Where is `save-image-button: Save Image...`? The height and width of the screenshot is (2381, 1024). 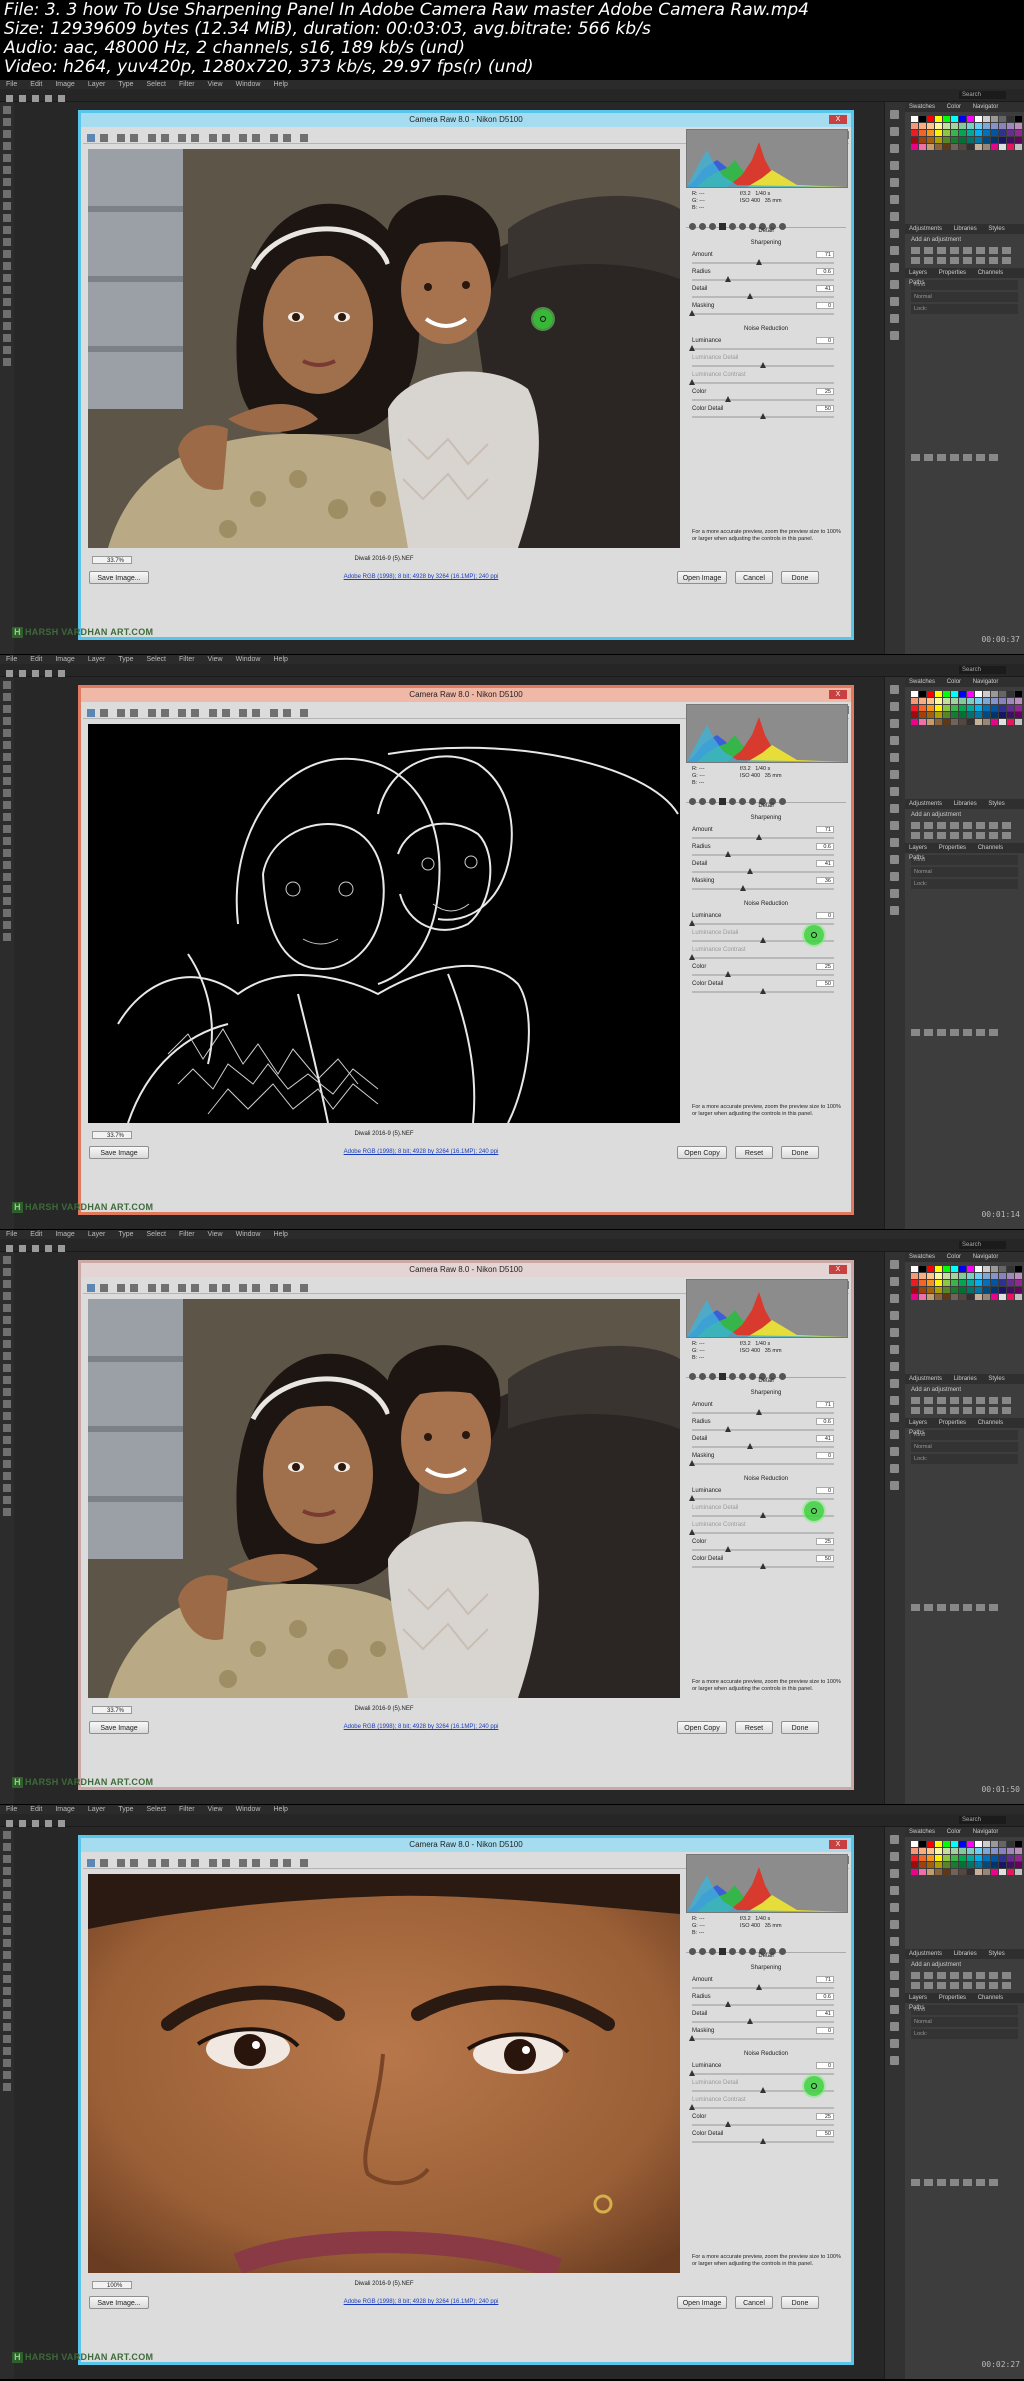
save-image-button: Save Image... is located at coordinates (119, 2302).